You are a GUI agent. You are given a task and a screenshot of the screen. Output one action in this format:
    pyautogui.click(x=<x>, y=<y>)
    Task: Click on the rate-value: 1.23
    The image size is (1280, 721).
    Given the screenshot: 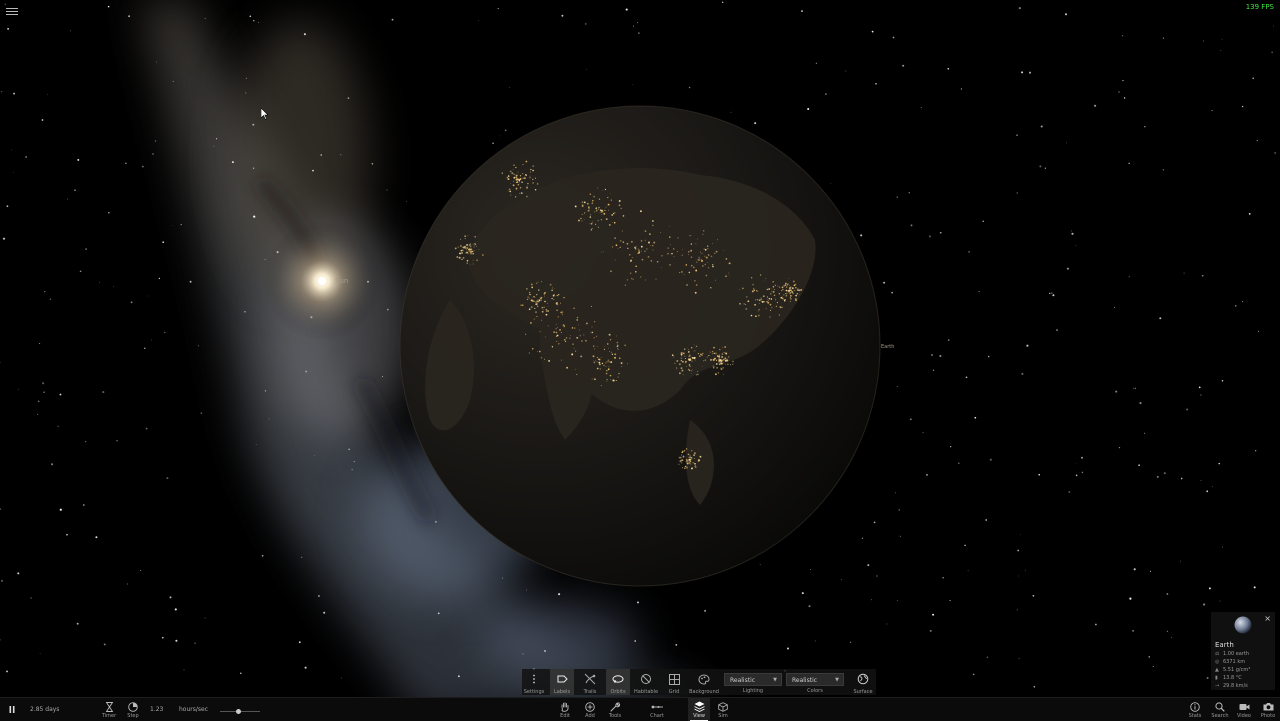 What is the action you would take?
    pyautogui.click(x=156, y=709)
    